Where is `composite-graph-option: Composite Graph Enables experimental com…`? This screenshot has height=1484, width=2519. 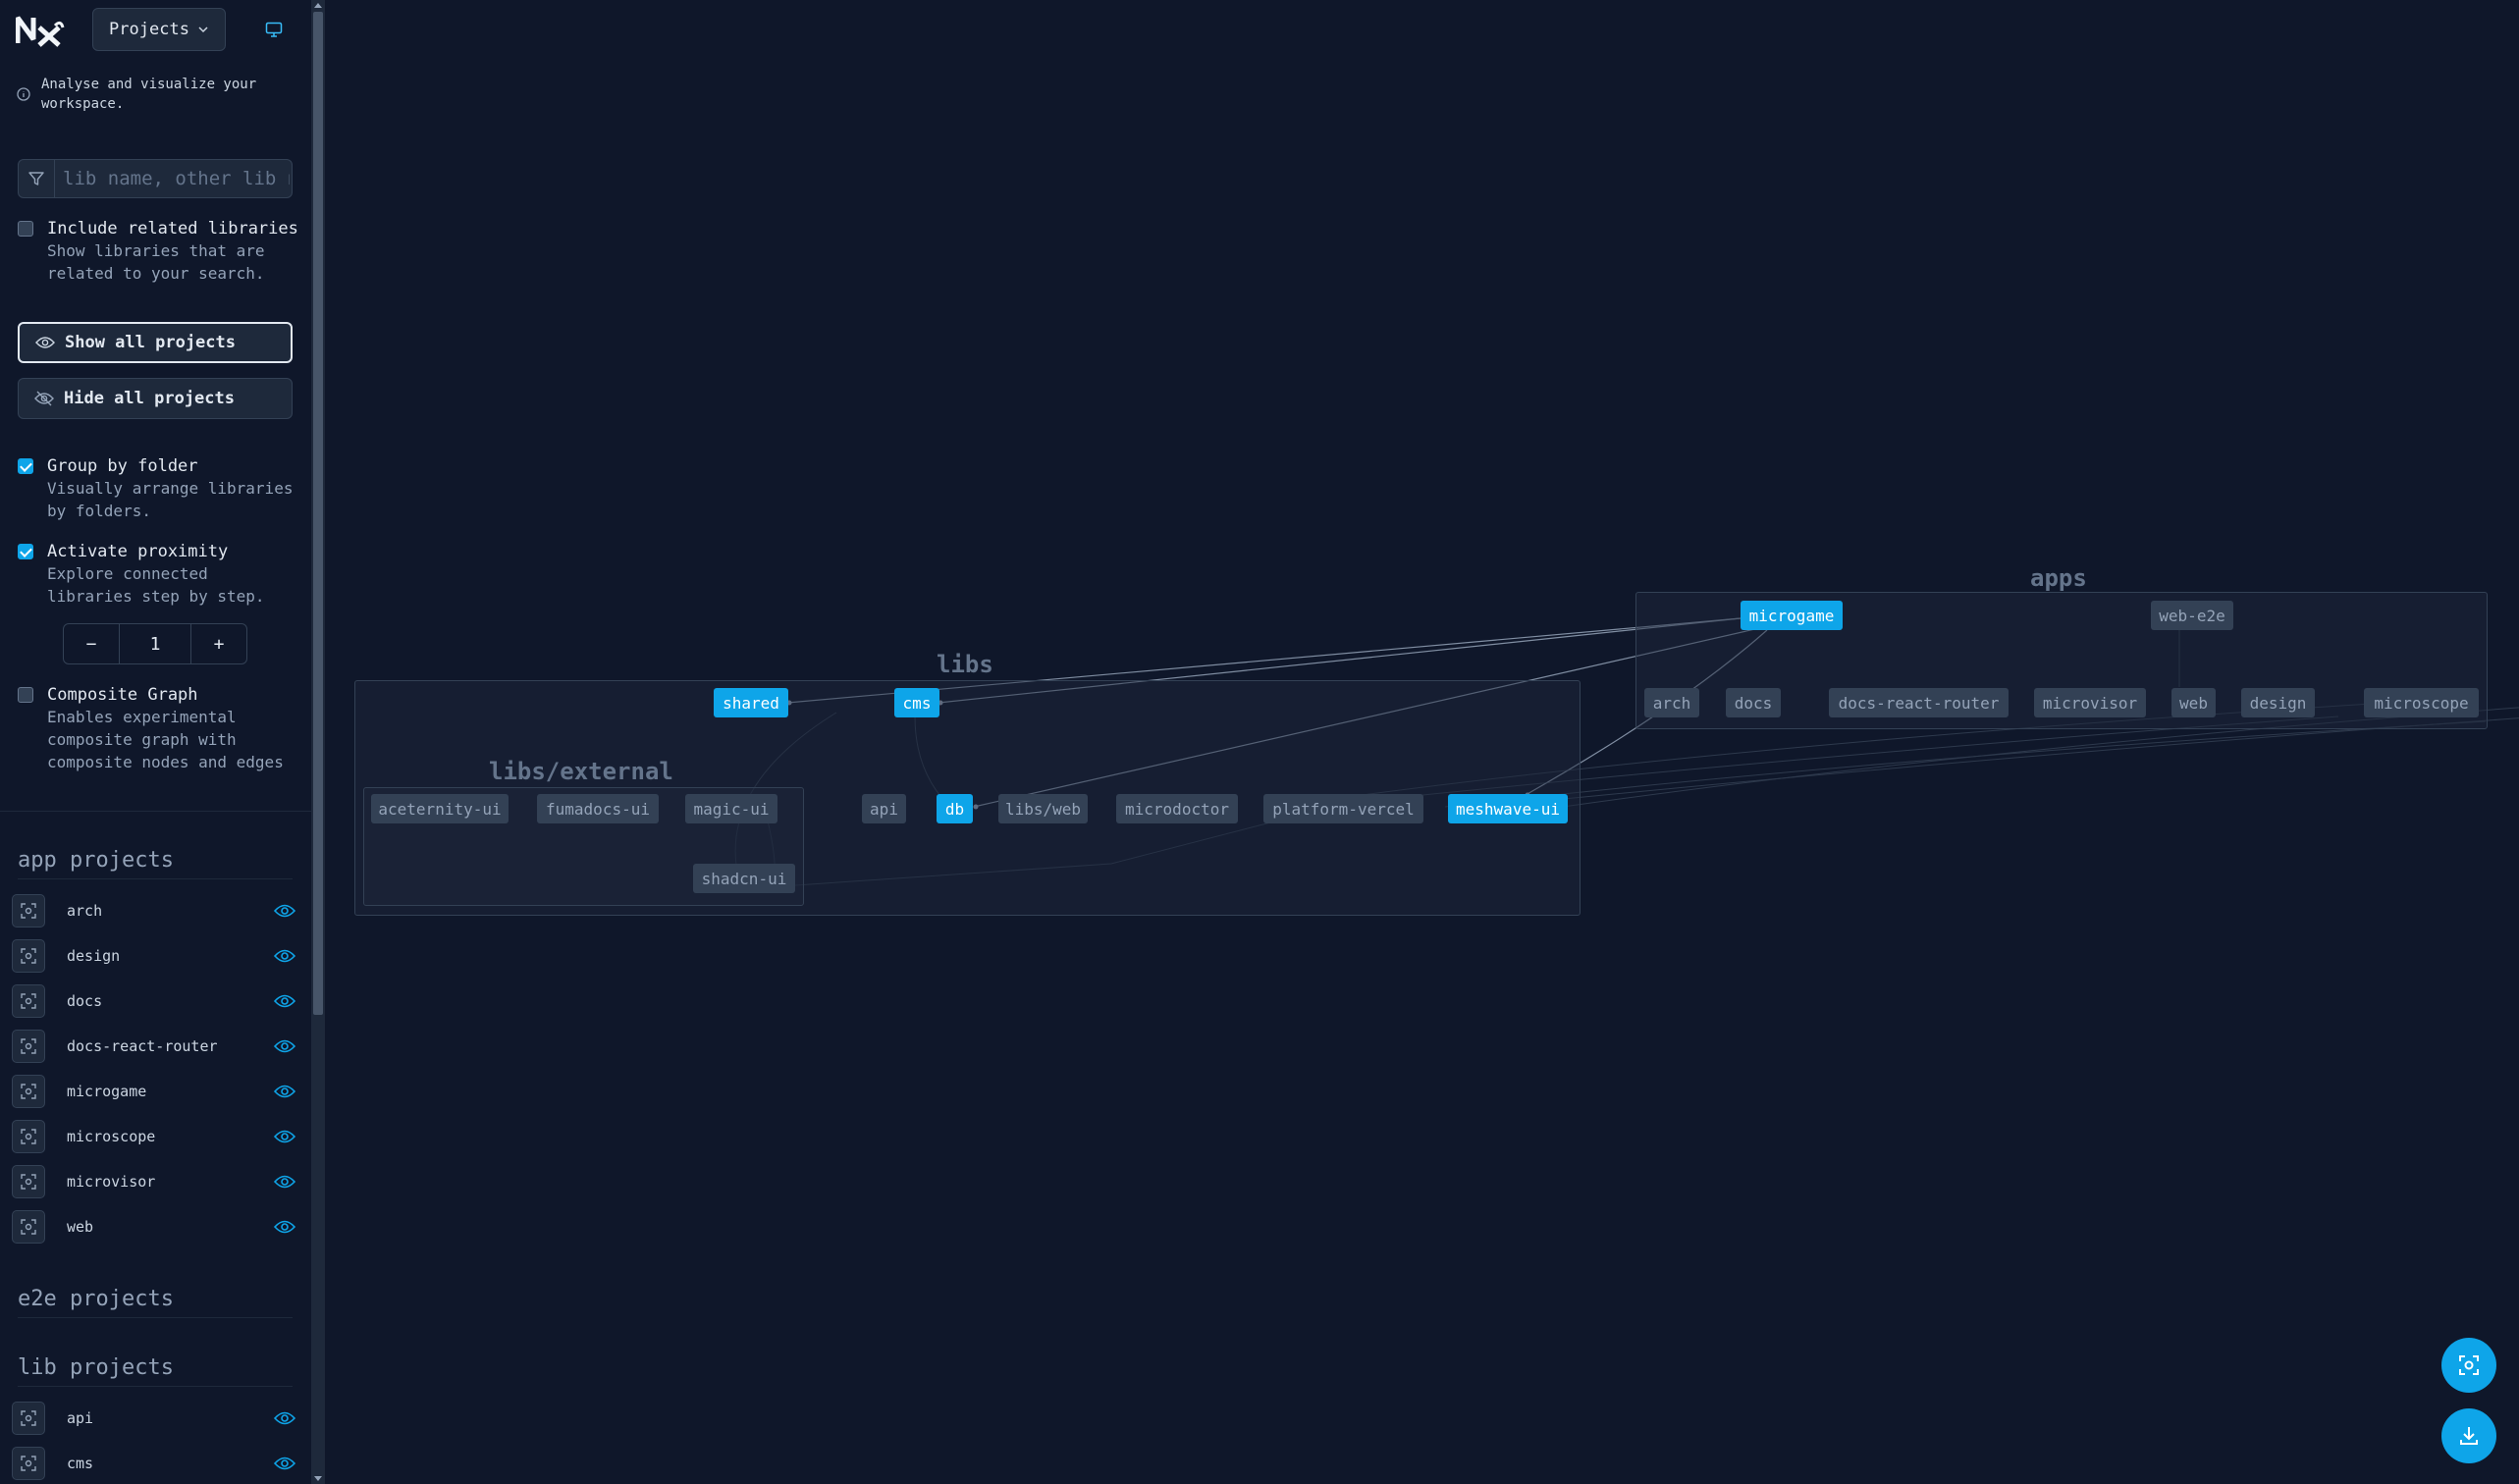
composite-graph-option: Composite Graph Enables experimental com… is located at coordinates (160, 728).